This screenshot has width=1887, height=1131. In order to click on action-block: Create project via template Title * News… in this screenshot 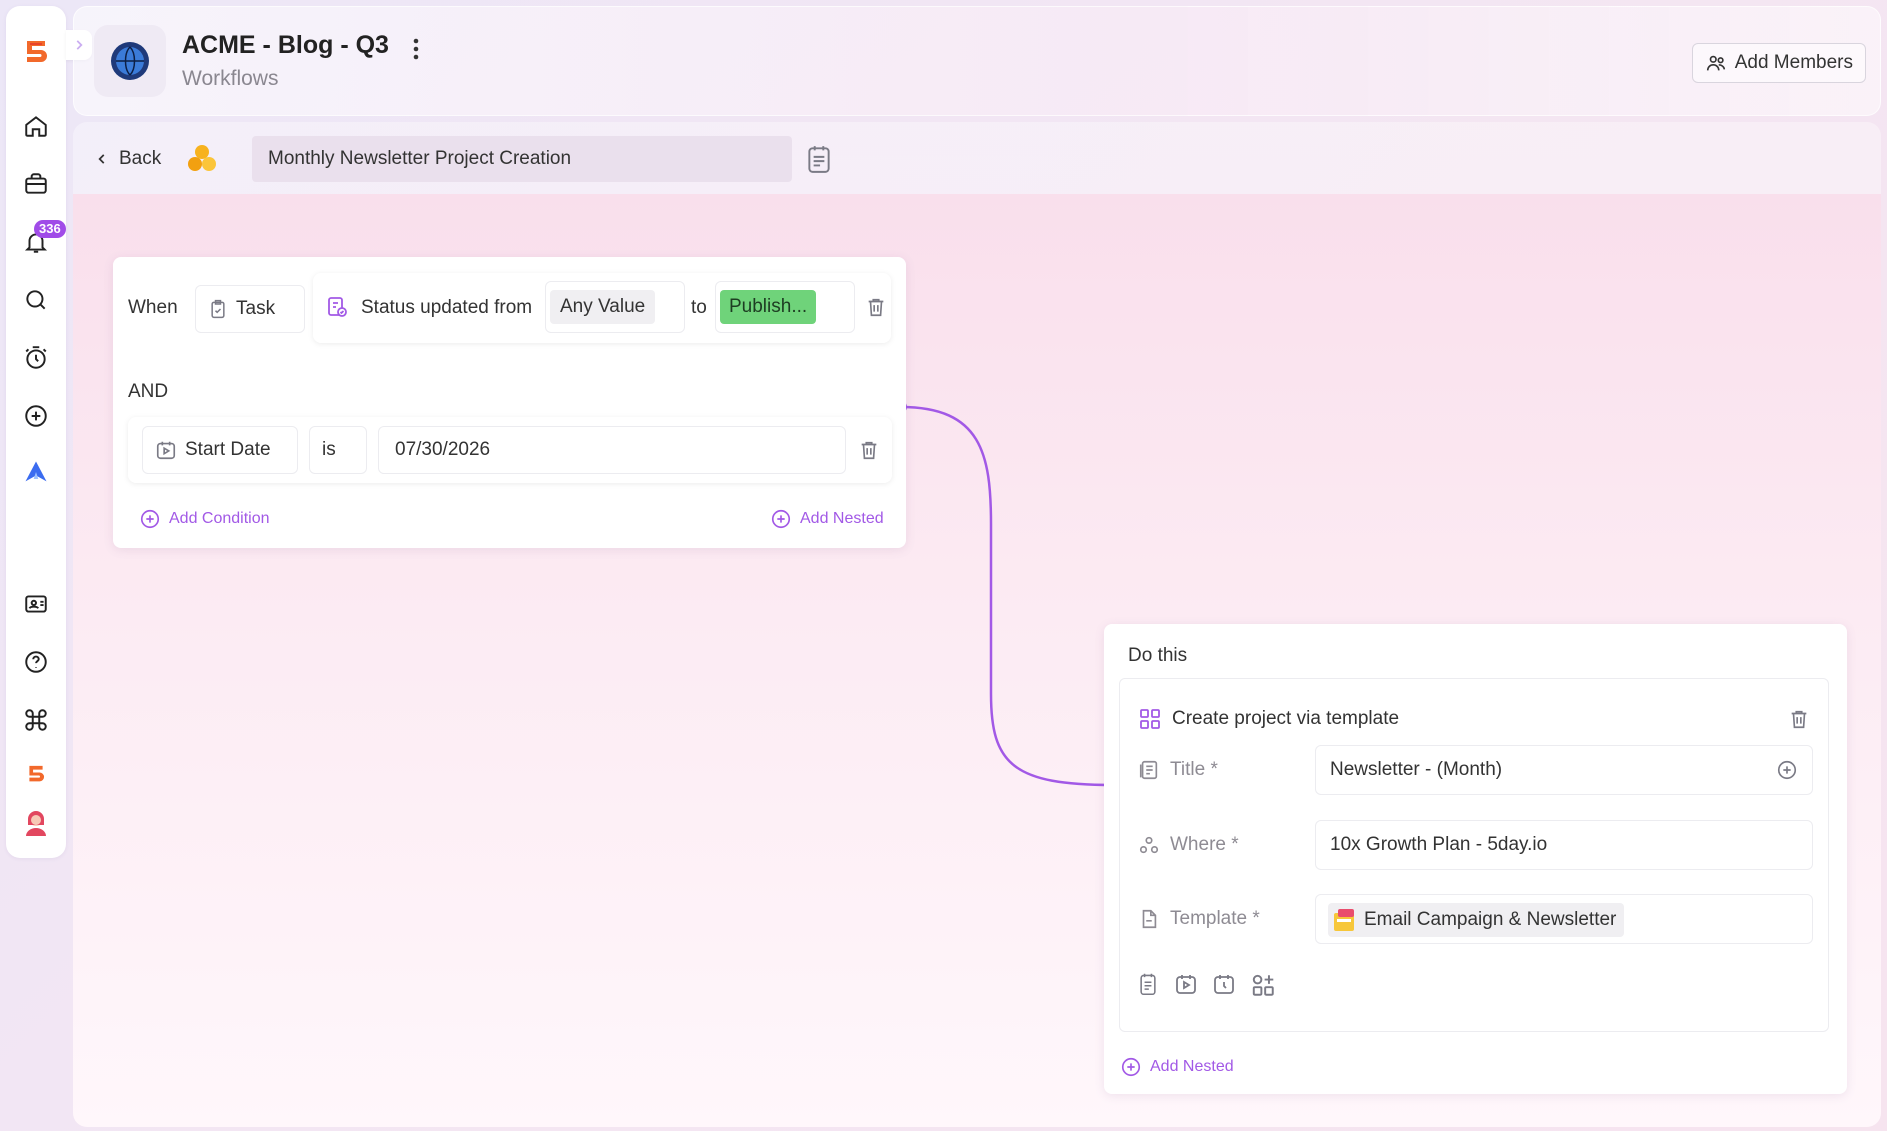, I will do `click(1474, 855)`.